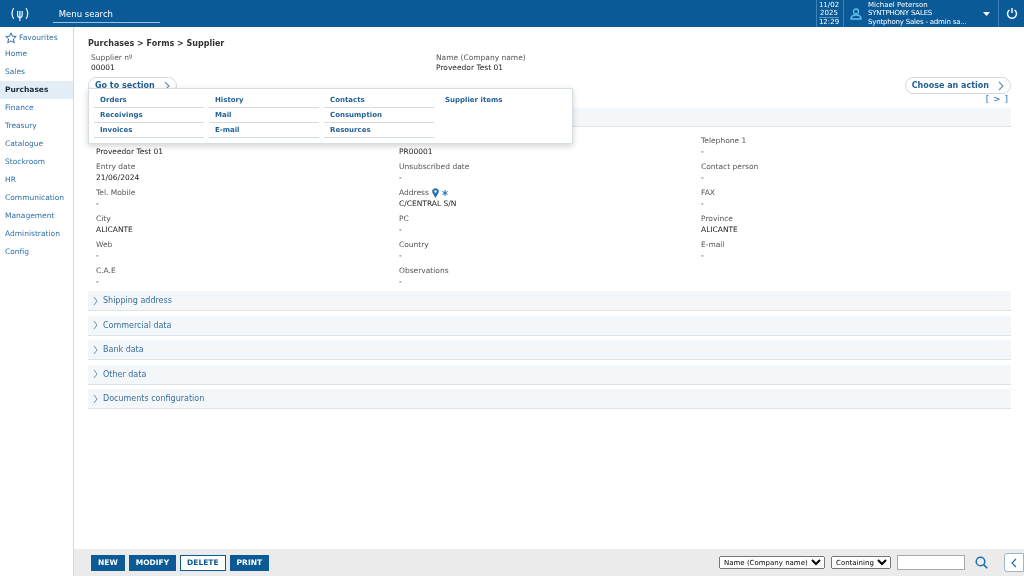  I want to click on section-header: Bank data, so click(549, 350).